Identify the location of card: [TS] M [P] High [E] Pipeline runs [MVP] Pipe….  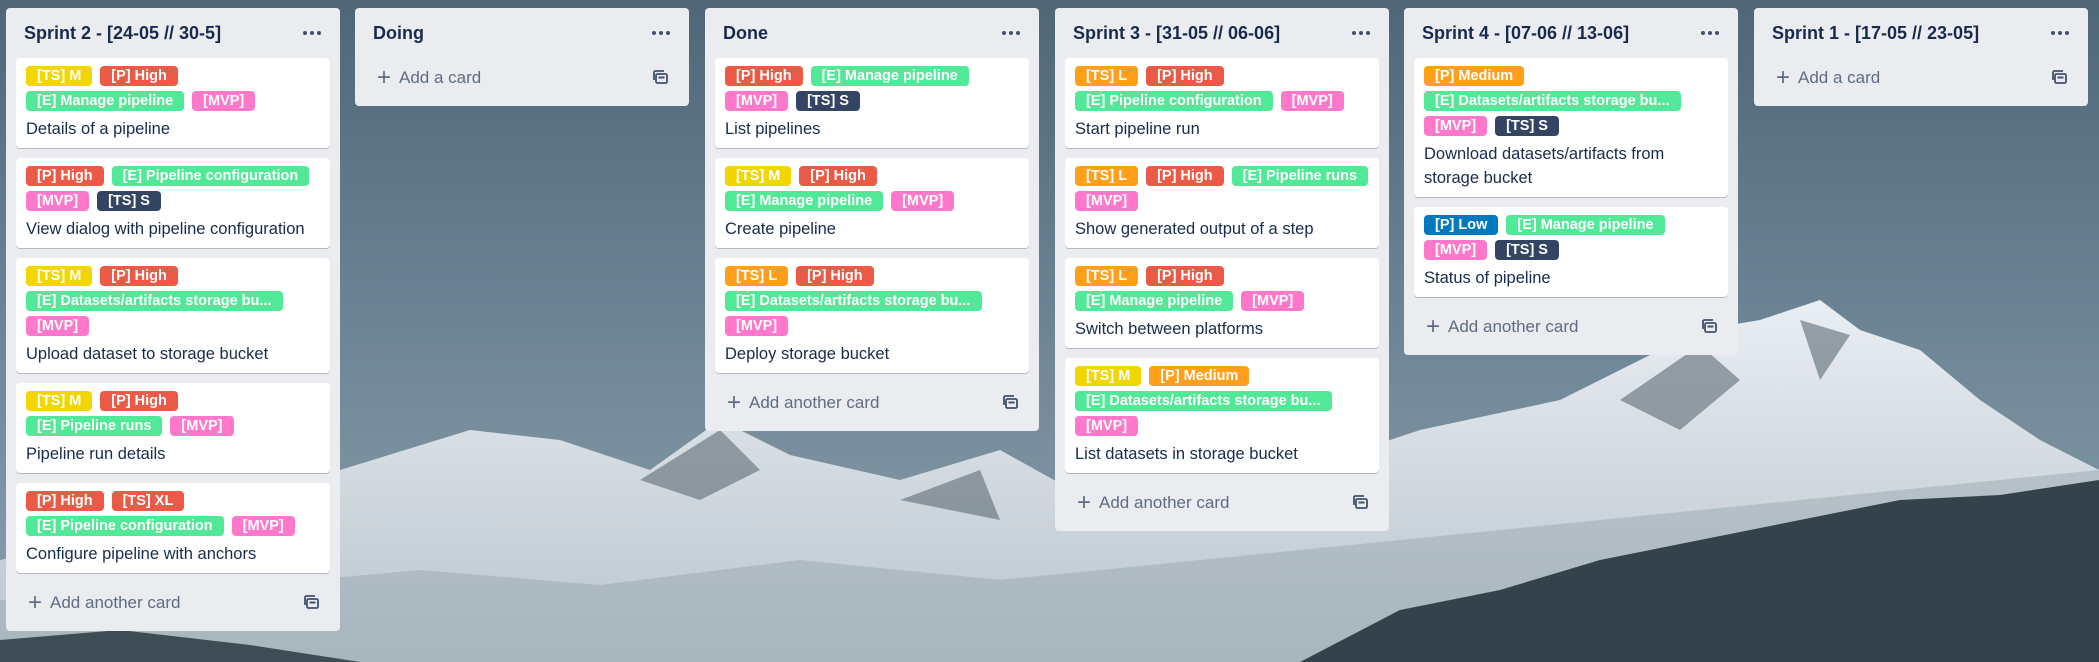
(173, 428).